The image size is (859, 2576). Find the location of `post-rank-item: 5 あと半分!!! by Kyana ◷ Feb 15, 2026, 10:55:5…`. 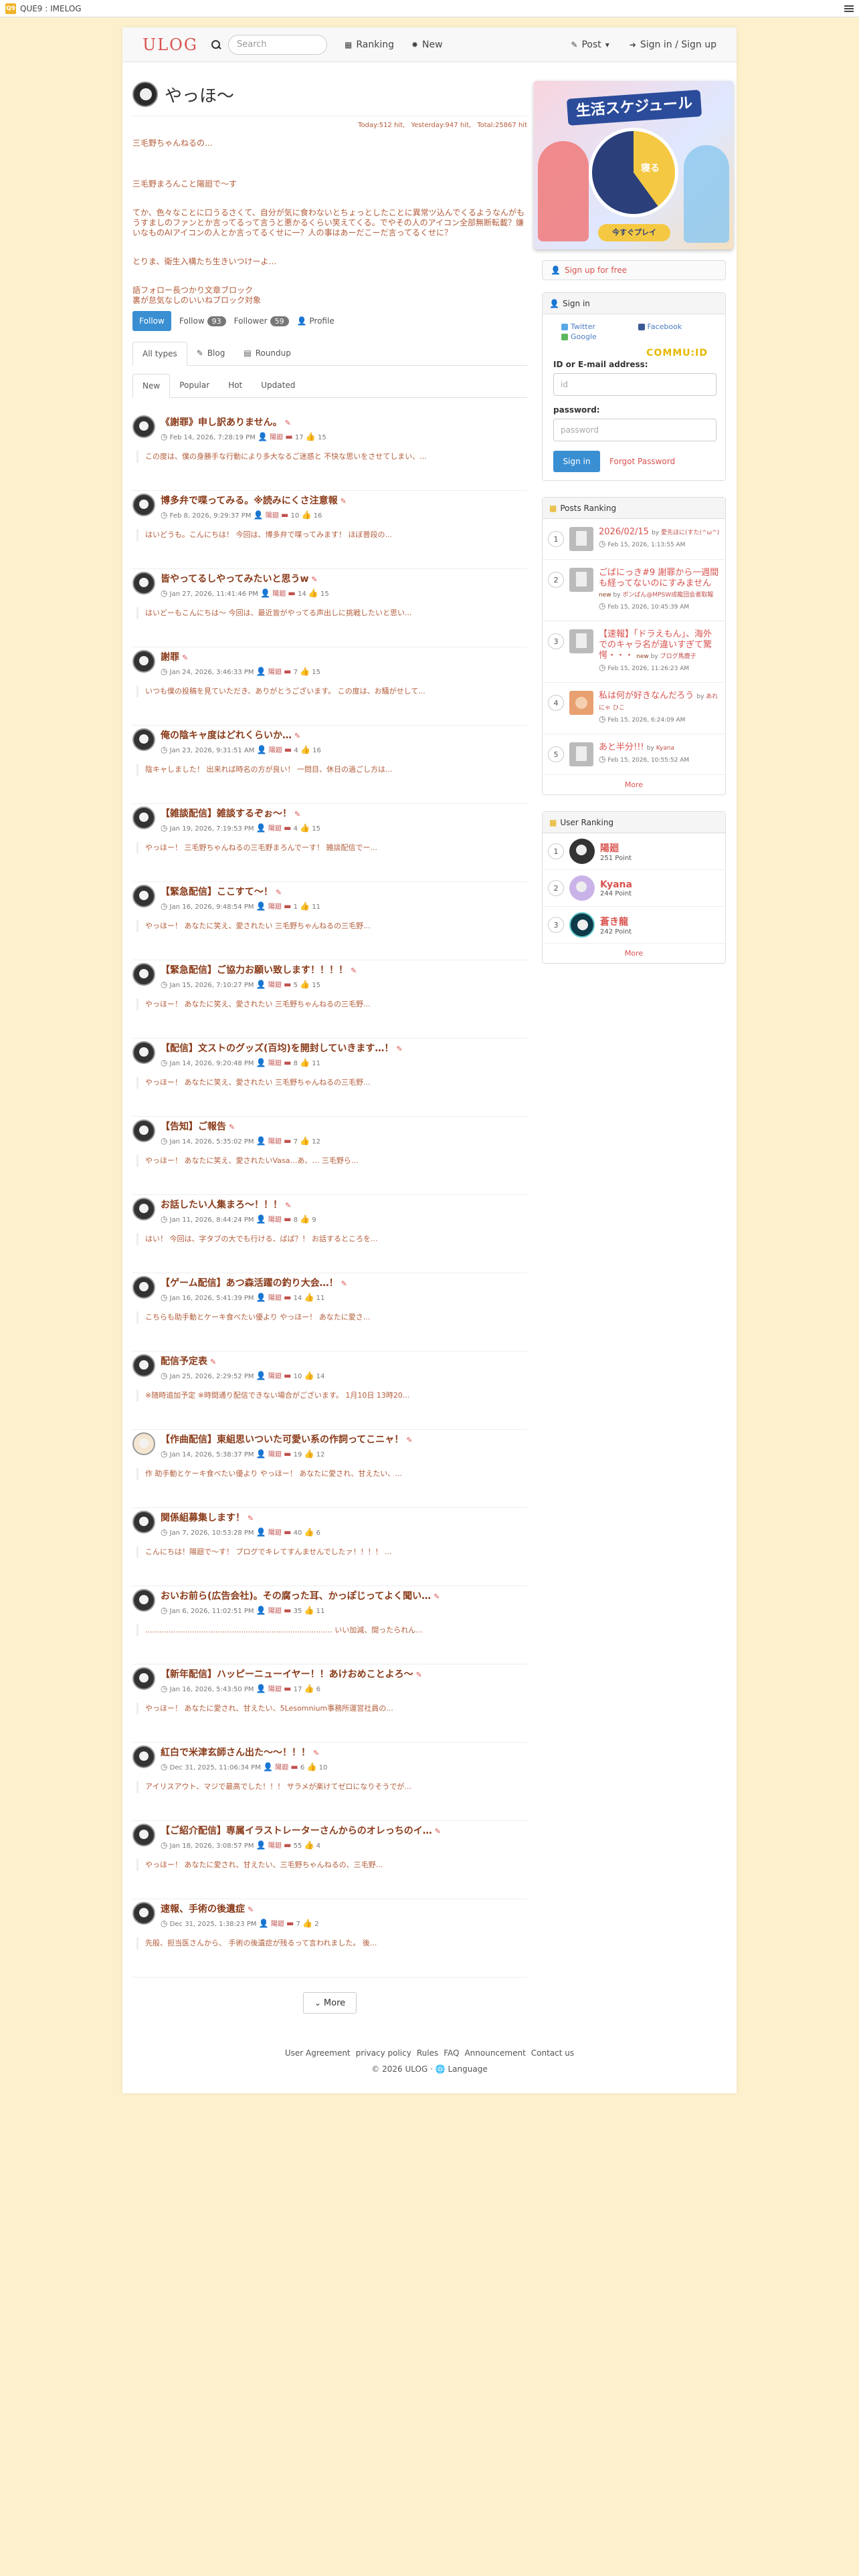

post-rank-item: 5 あと半分!!! by Kyana ◷ Feb 15, 2026, 10:55:5… is located at coordinates (634, 755).